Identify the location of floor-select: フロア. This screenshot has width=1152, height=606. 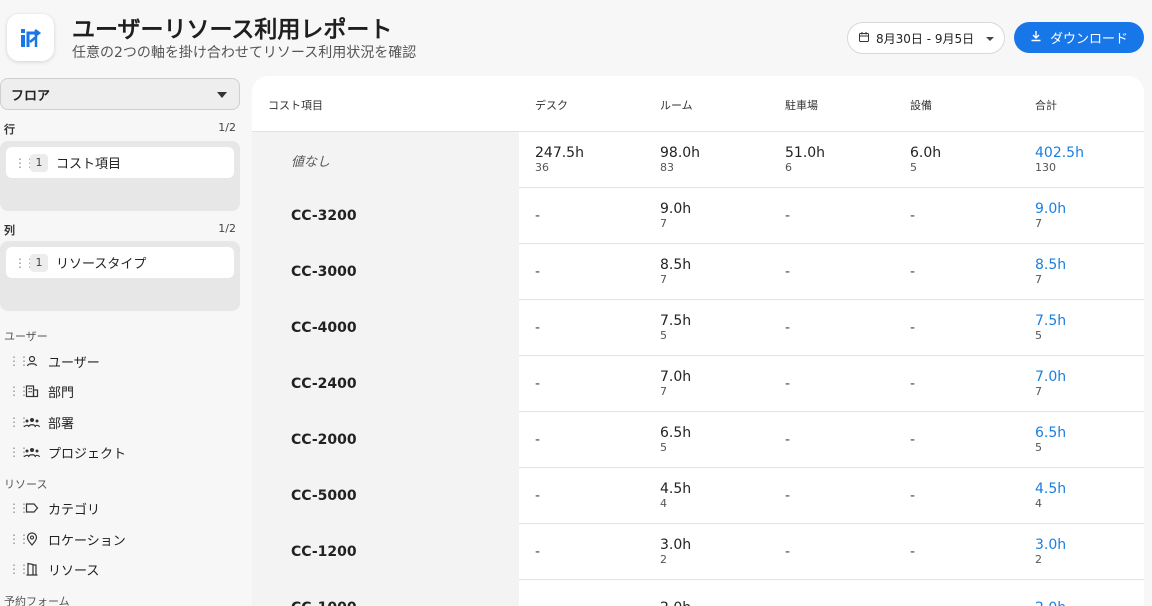
(120, 94).